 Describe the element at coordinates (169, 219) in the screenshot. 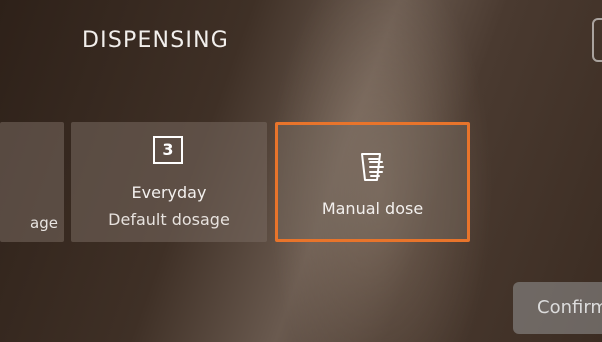

I see `everyday-subtitle: Default dosage` at that location.